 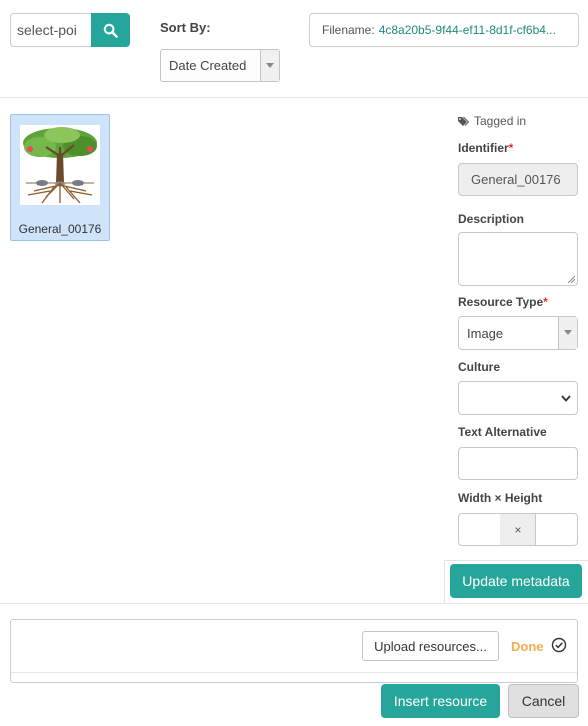 I want to click on resource-thumbnail: General_00176, so click(x=60, y=177).